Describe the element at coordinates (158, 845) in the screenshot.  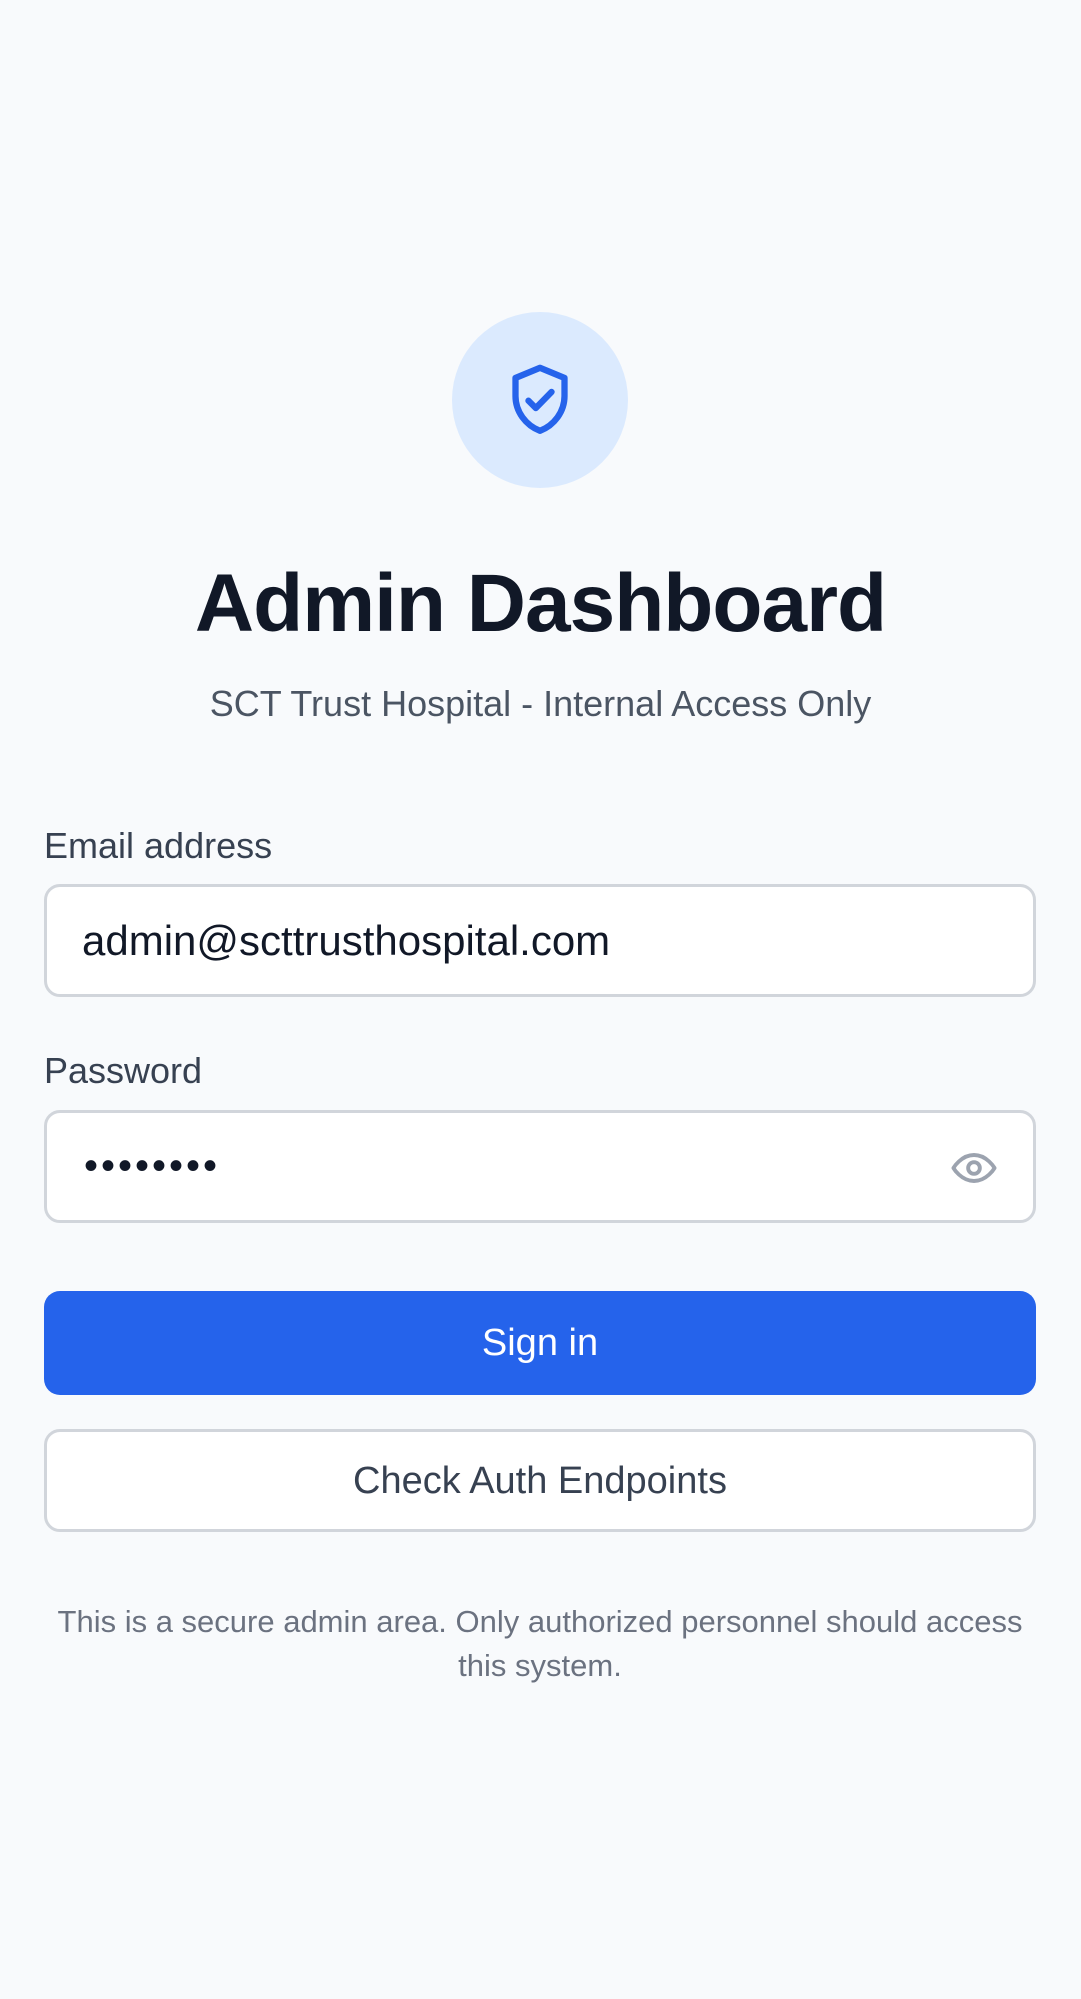
I see `email-label: Email address` at that location.